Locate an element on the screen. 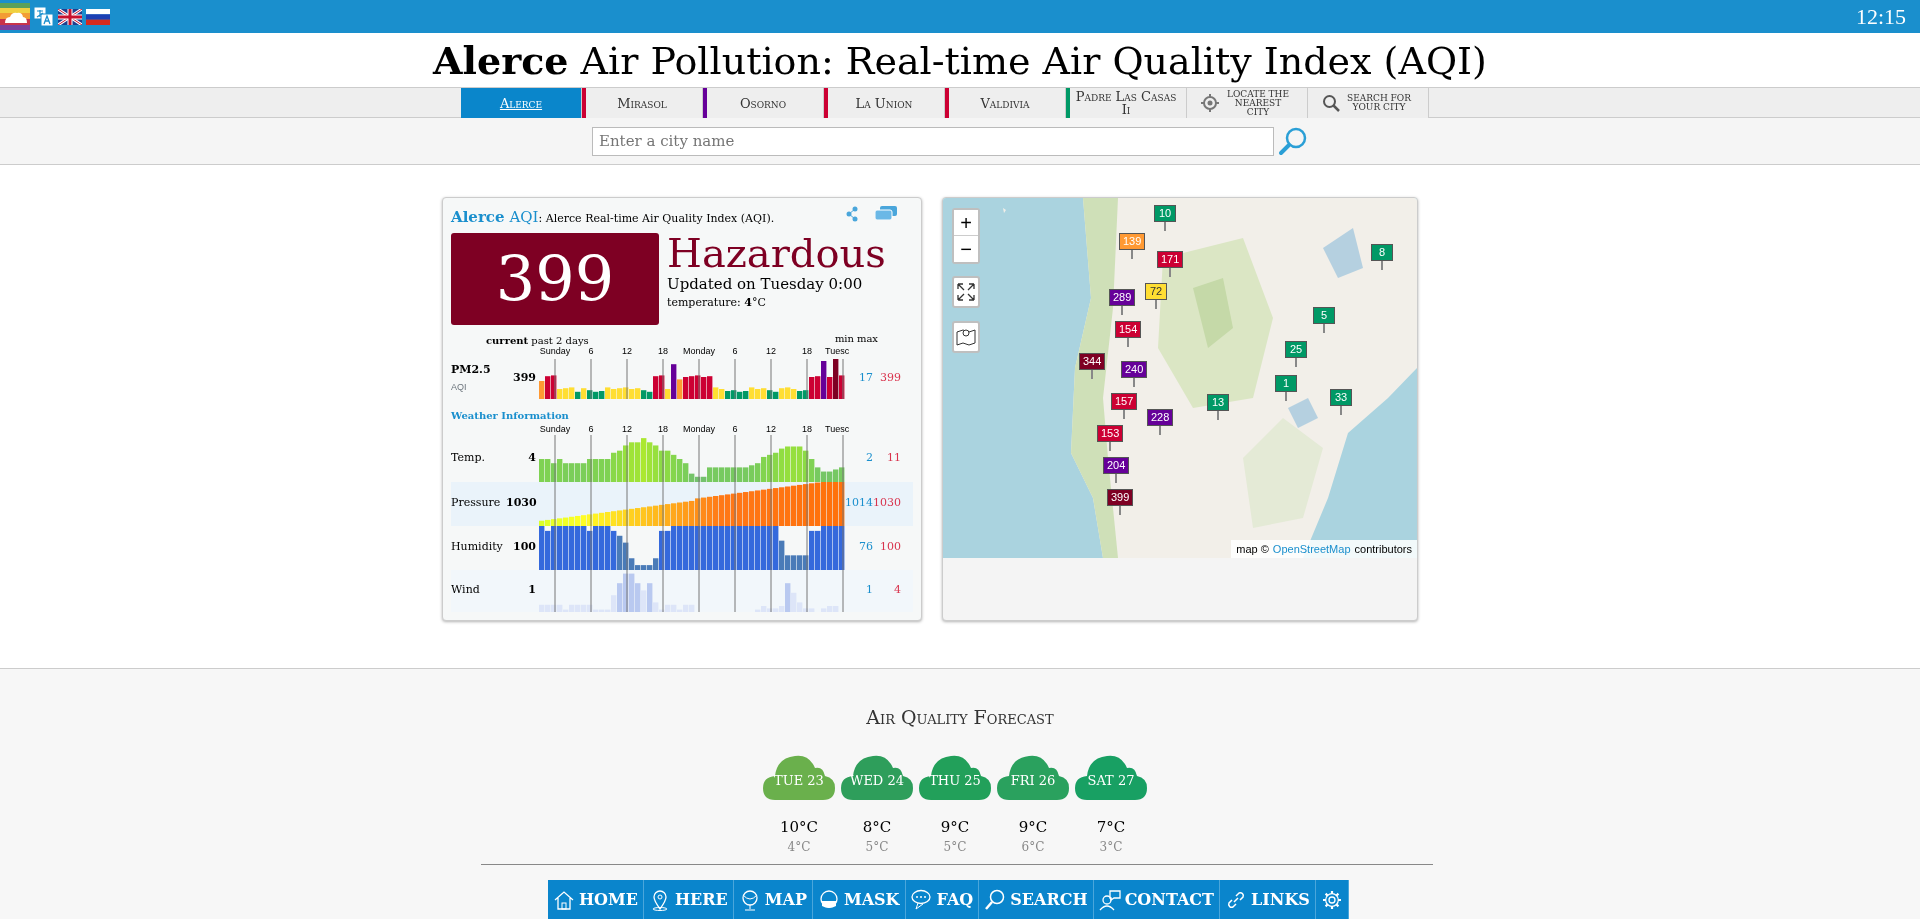 The image size is (1920, 919). aqi-value: 399 is located at coordinates (555, 278).